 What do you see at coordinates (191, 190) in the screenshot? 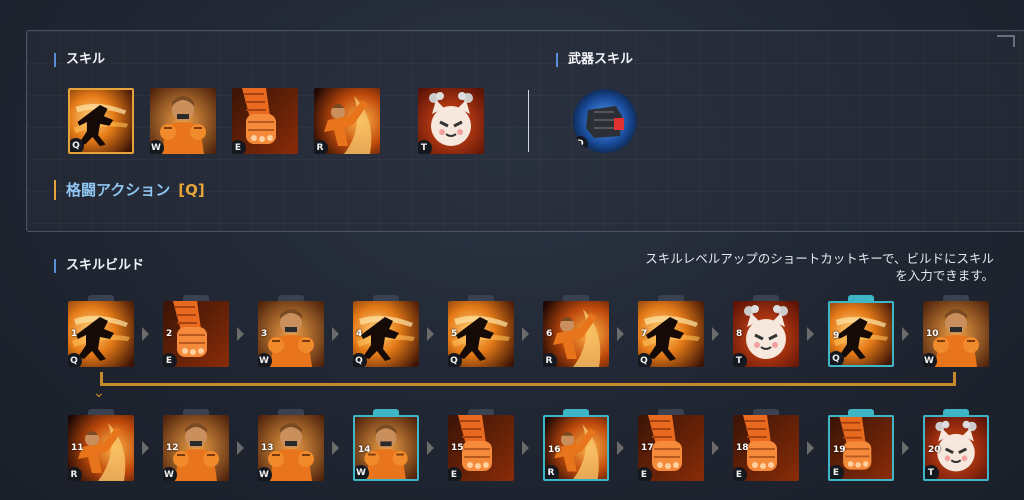
I see `action-key-label: [Q]` at bounding box center [191, 190].